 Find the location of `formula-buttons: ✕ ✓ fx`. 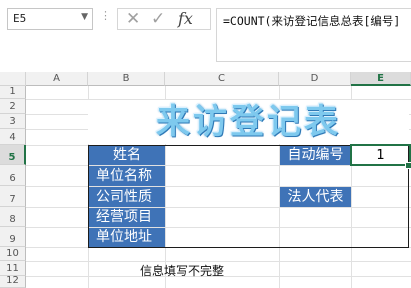

formula-buttons: ✕ ✓ fx is located at coordinates (164, 19).